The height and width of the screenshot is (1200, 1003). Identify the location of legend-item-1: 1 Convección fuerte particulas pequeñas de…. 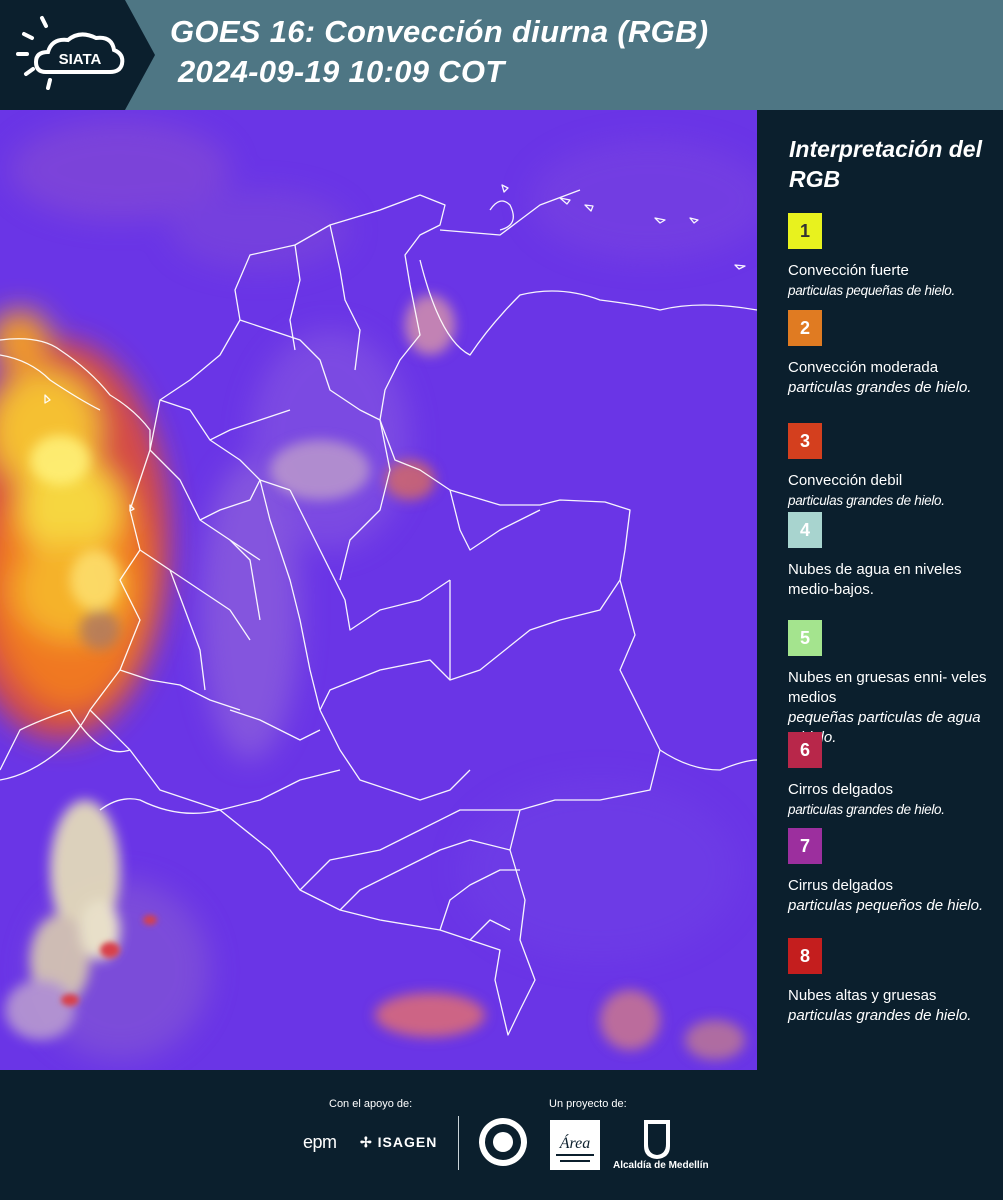
(890, 257).